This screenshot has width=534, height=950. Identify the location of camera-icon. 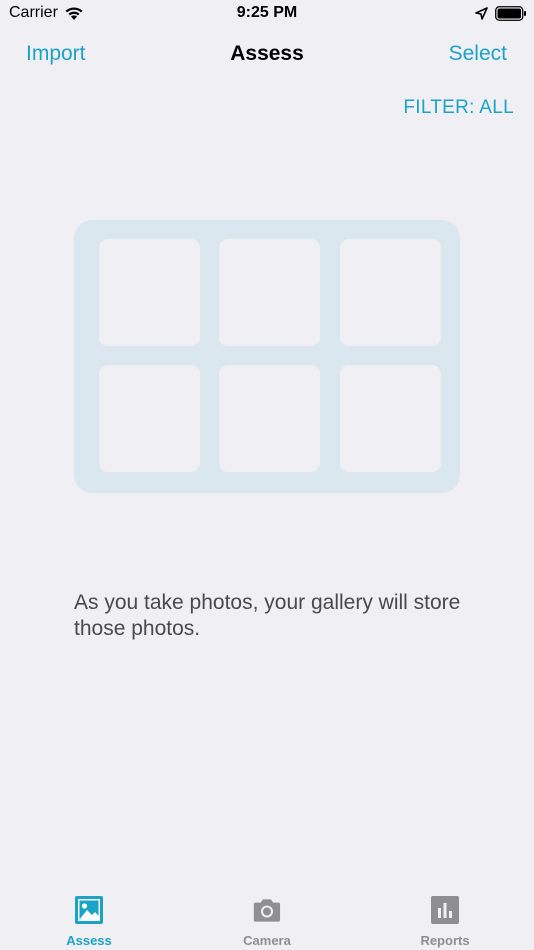
(267, 910).